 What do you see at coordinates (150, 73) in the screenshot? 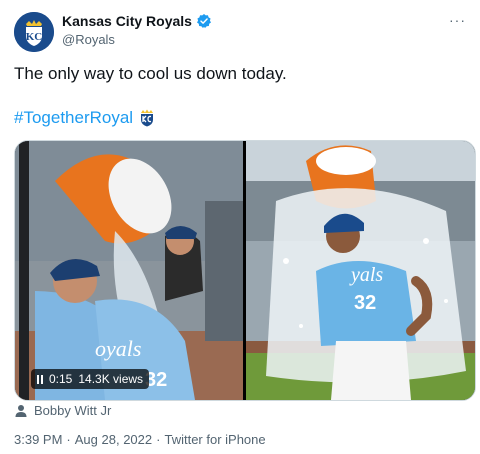
I see `tweet-text: The only way to cool us down today.` at bounding box center [150, 73].